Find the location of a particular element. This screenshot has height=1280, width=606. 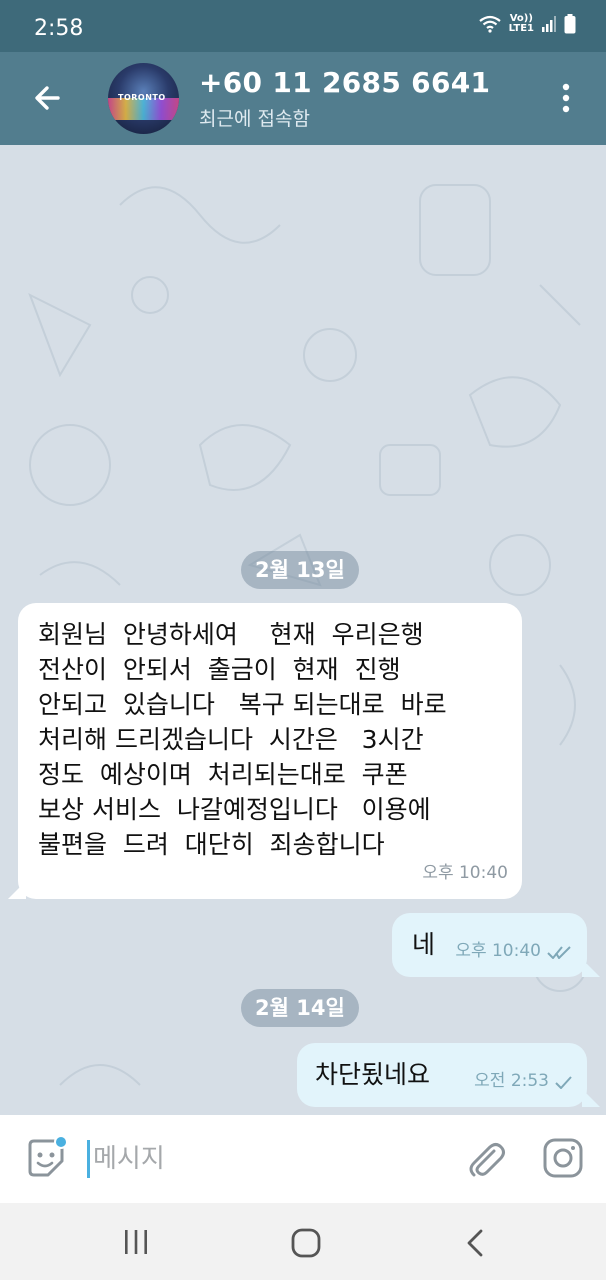

camera-icon is located at coordinates (563, 1158).